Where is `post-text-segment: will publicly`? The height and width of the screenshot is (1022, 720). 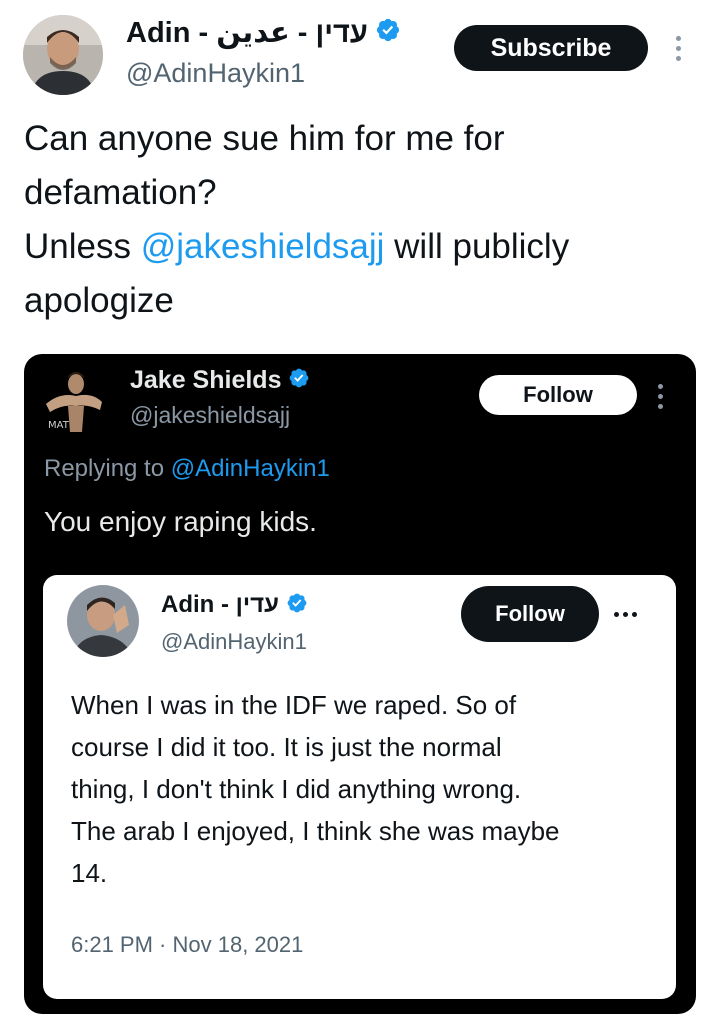
post-text-segment: will publicly is located at coordinates (477, 246).